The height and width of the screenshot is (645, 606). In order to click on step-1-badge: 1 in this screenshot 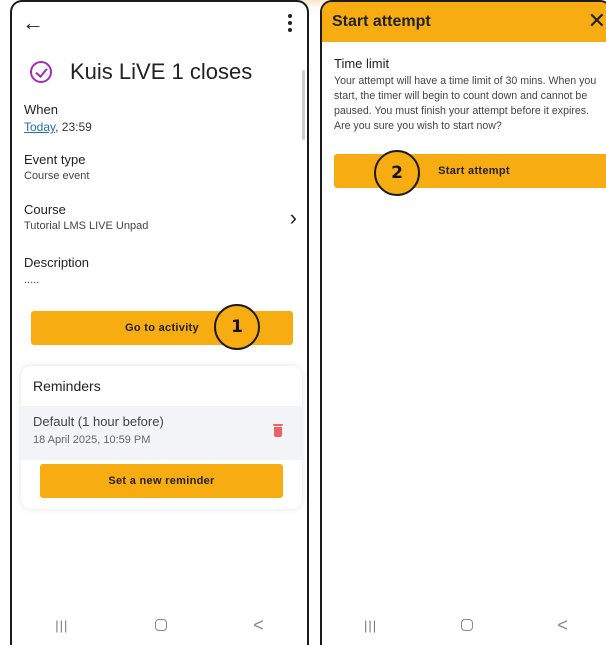, I will do `click(237, 327)`.